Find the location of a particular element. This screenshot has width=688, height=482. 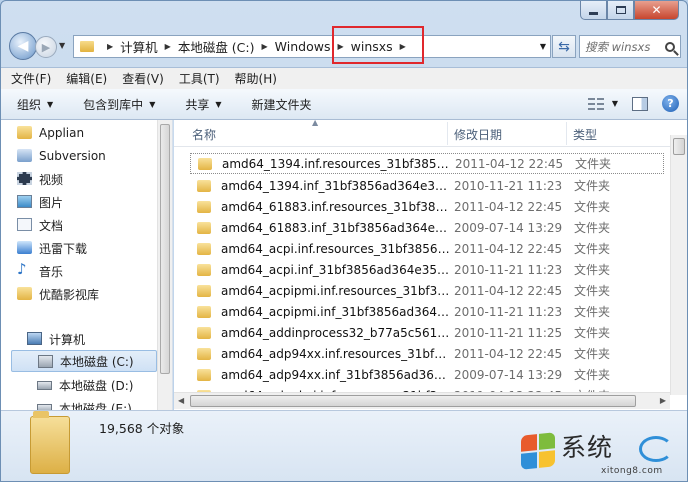

nav-item-subversion: Subversion is located at coordinates (61, 156).